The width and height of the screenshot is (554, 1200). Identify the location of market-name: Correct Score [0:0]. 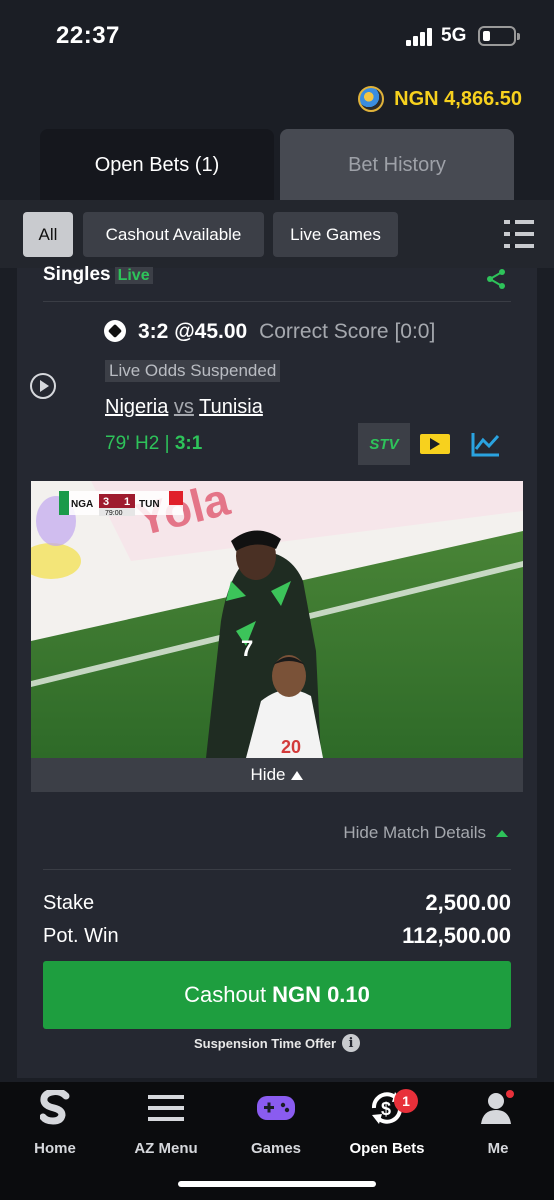
(347, 331).